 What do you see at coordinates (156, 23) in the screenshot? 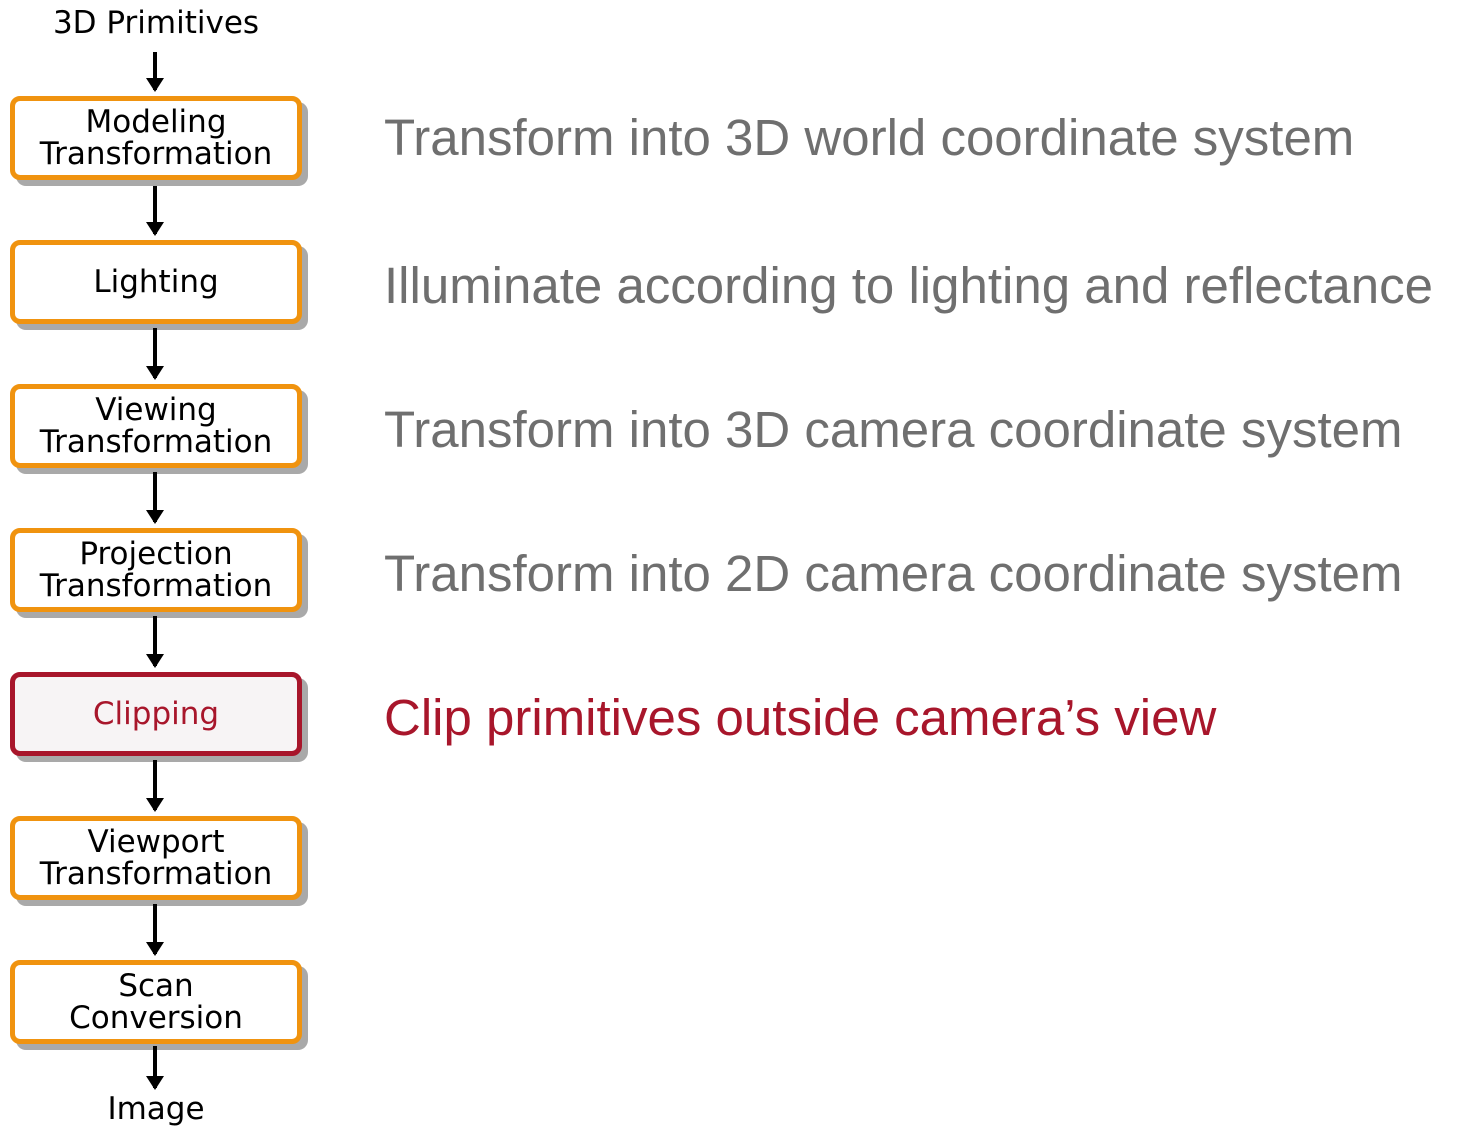
I see `pipeline-input-label: 3D Primitives` at bounding box center [156, 23].